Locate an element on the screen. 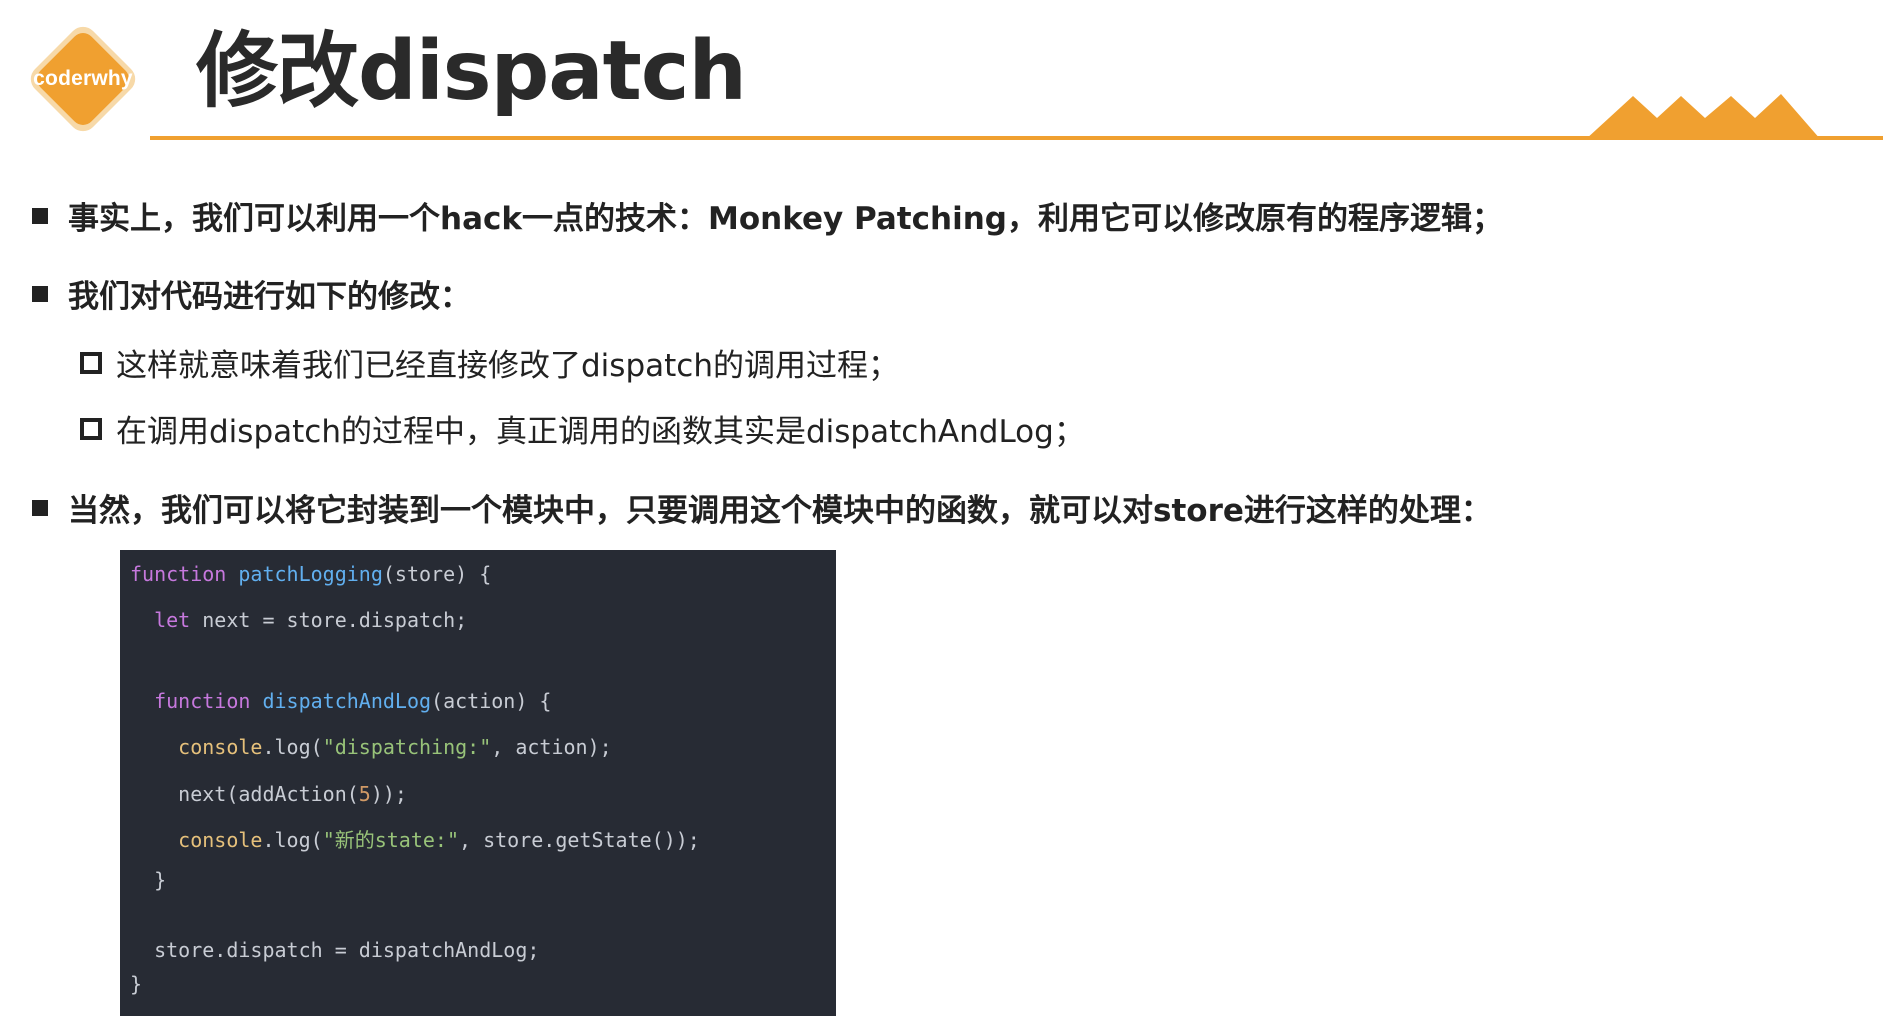 This screenshot has width=1883, height=1035. code-text: , store.getState()); is located at coordinates (579, 840).